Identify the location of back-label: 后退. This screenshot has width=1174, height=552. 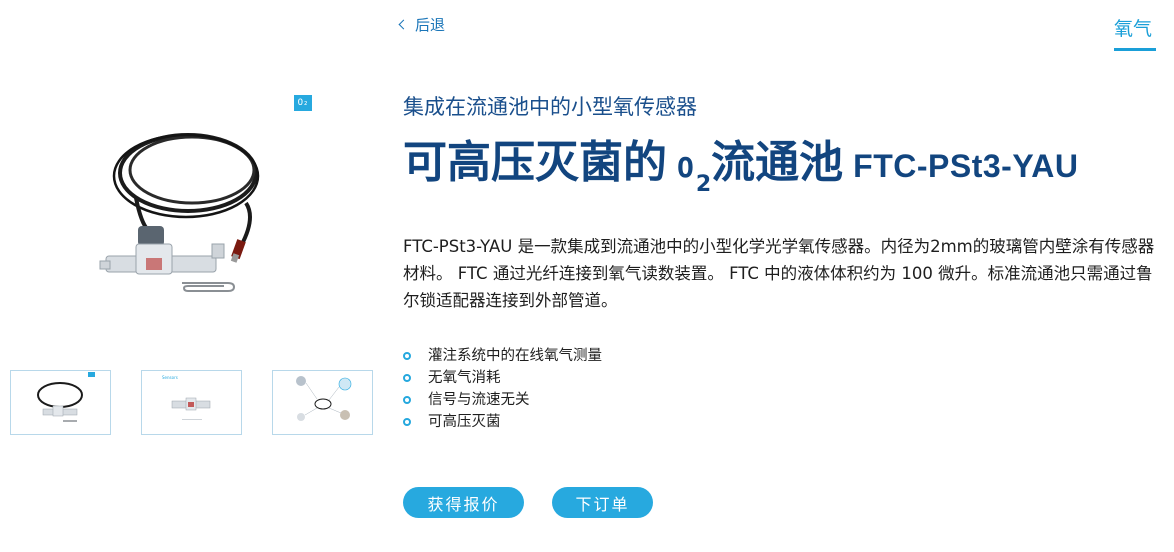
(430, 25).